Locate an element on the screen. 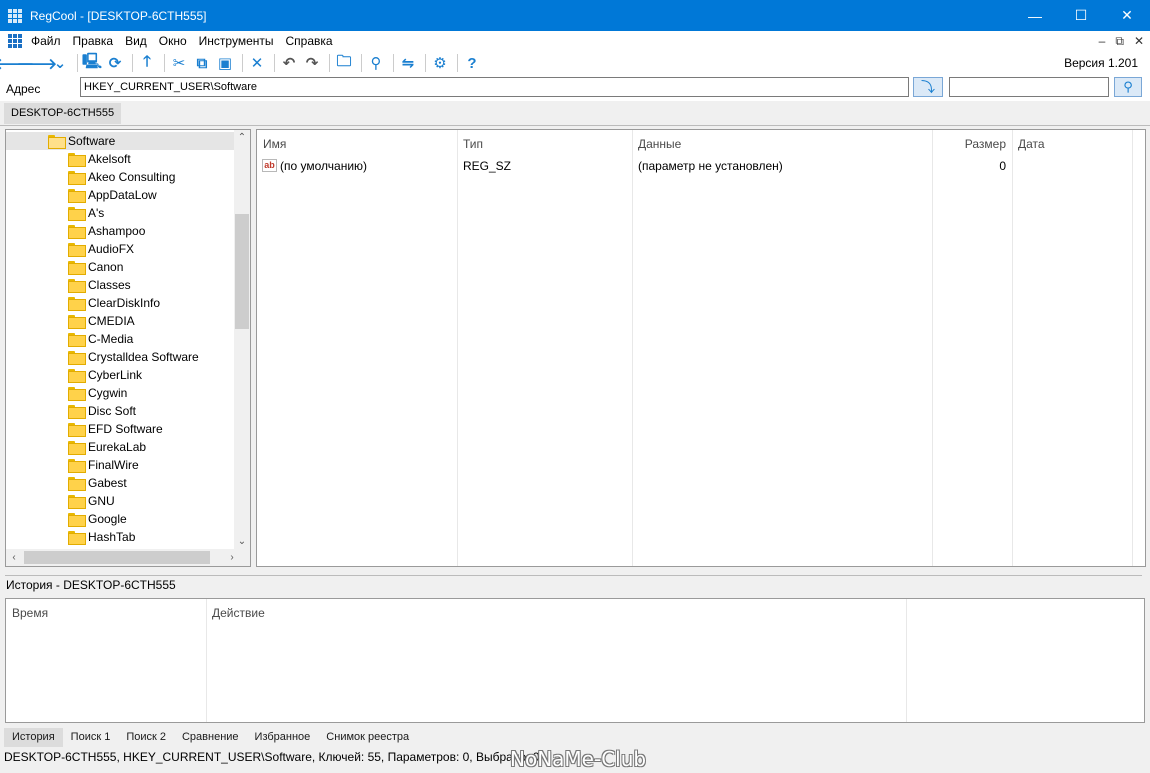  tree-item: EFD Software is located at coordinates (84, 429).